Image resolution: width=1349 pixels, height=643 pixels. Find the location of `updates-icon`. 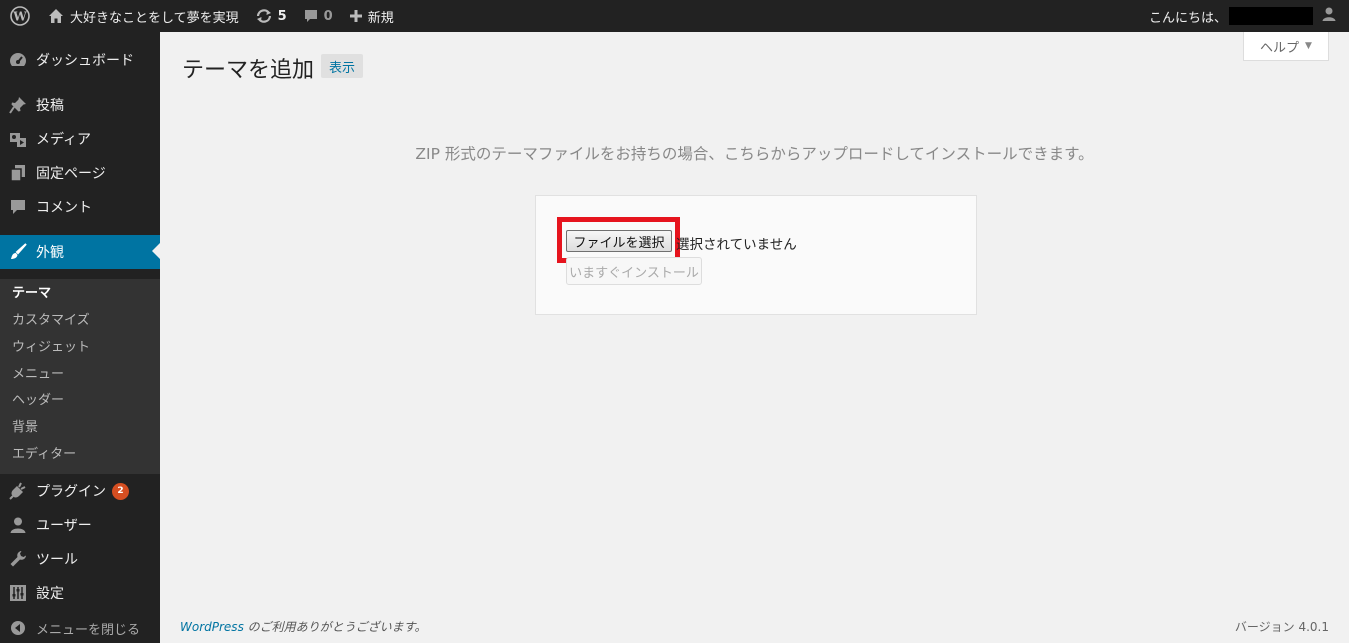

updates-icon is located at coordinates (264, 16).